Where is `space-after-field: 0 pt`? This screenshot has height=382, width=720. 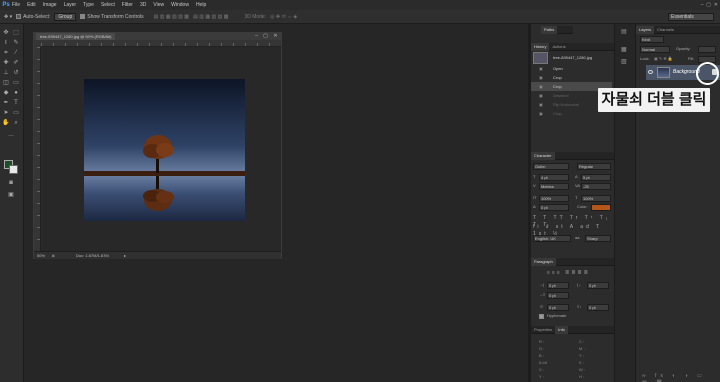 space-after-field: 0 pt is located at coordinates (598, 307).